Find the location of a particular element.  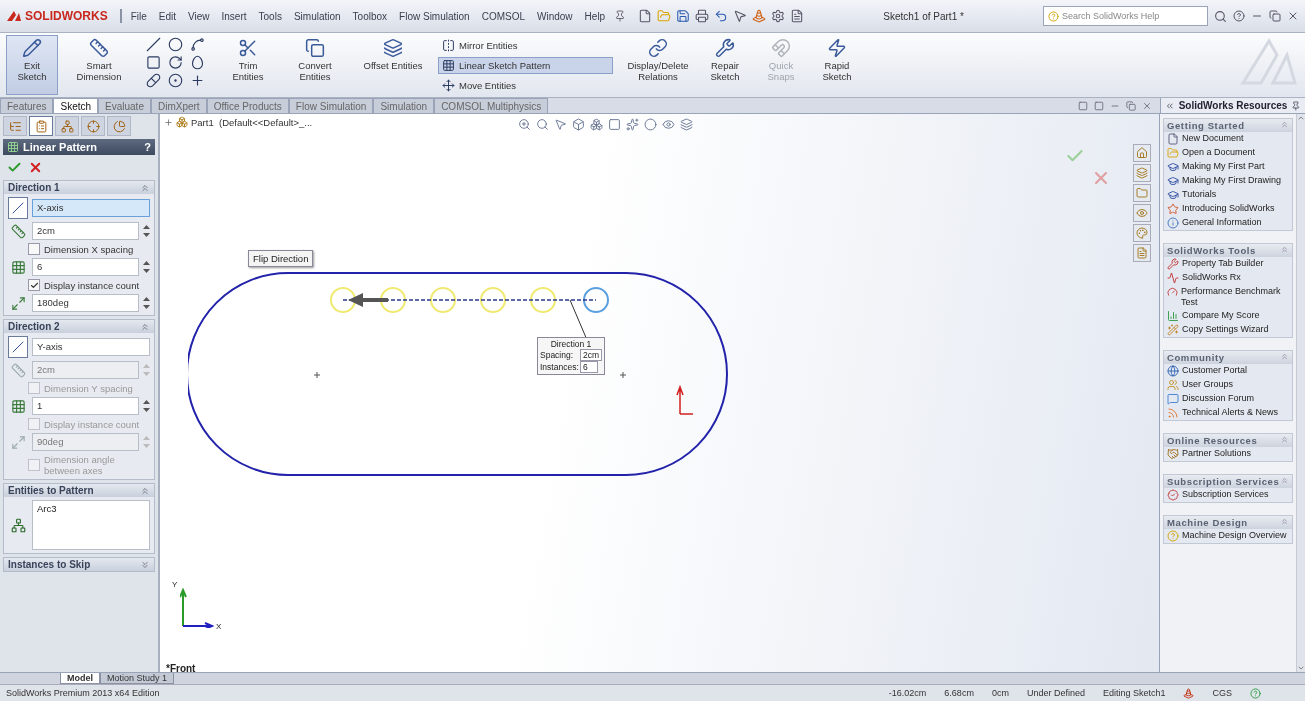

callout-field: 2cm is located at coordinates (591, 355).